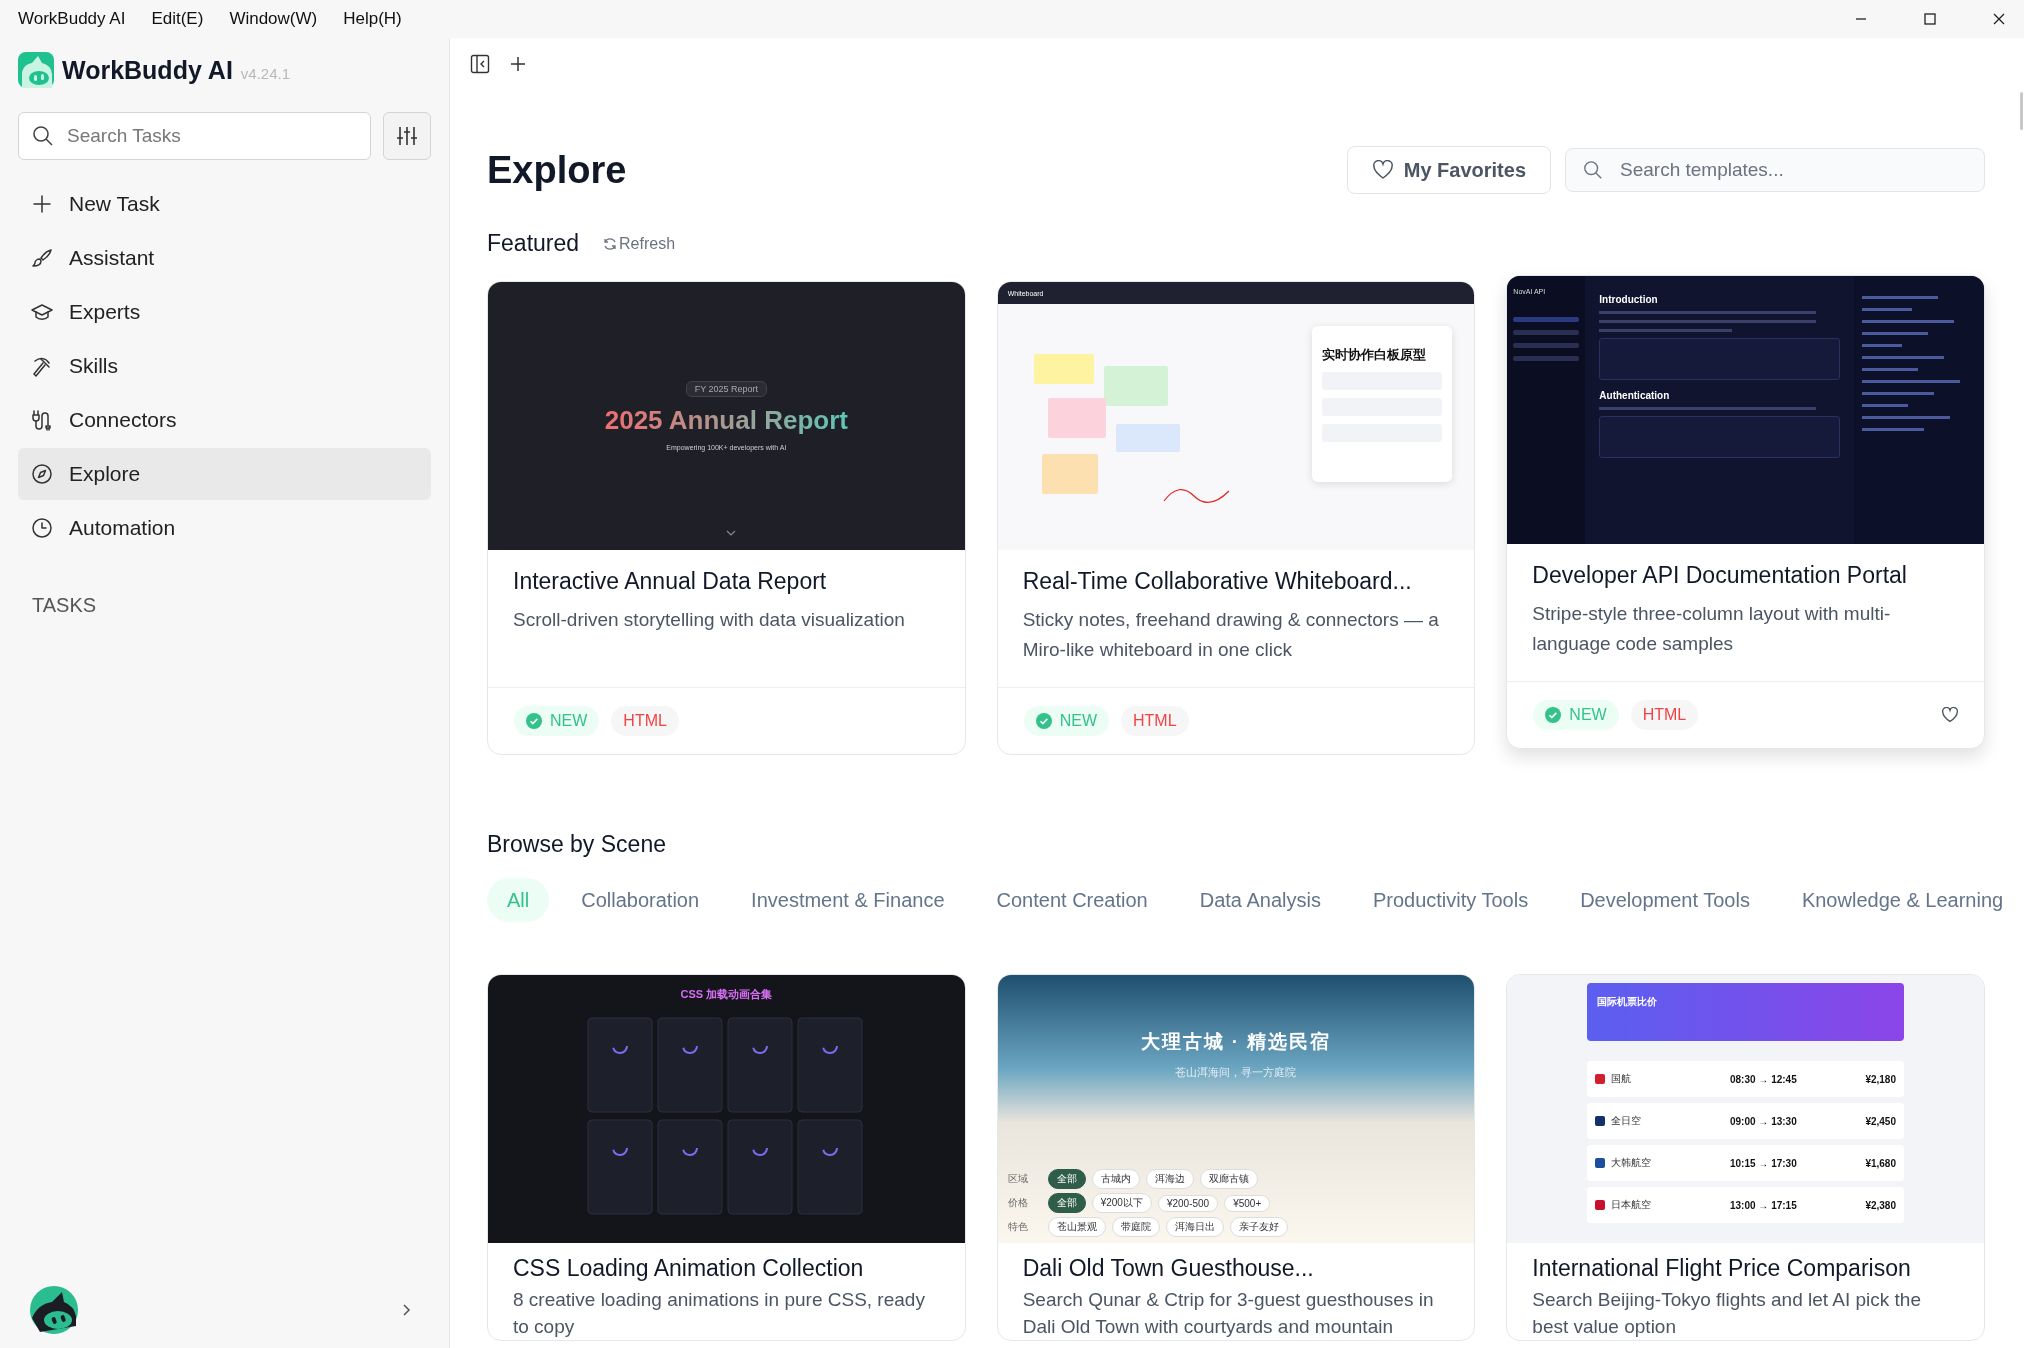 This screenshot has height=1348, width=2024. What do you see at coordinates (1930, 19) in the screenshot?
I see `maximize-icon` at bounding box center [1930, 19].